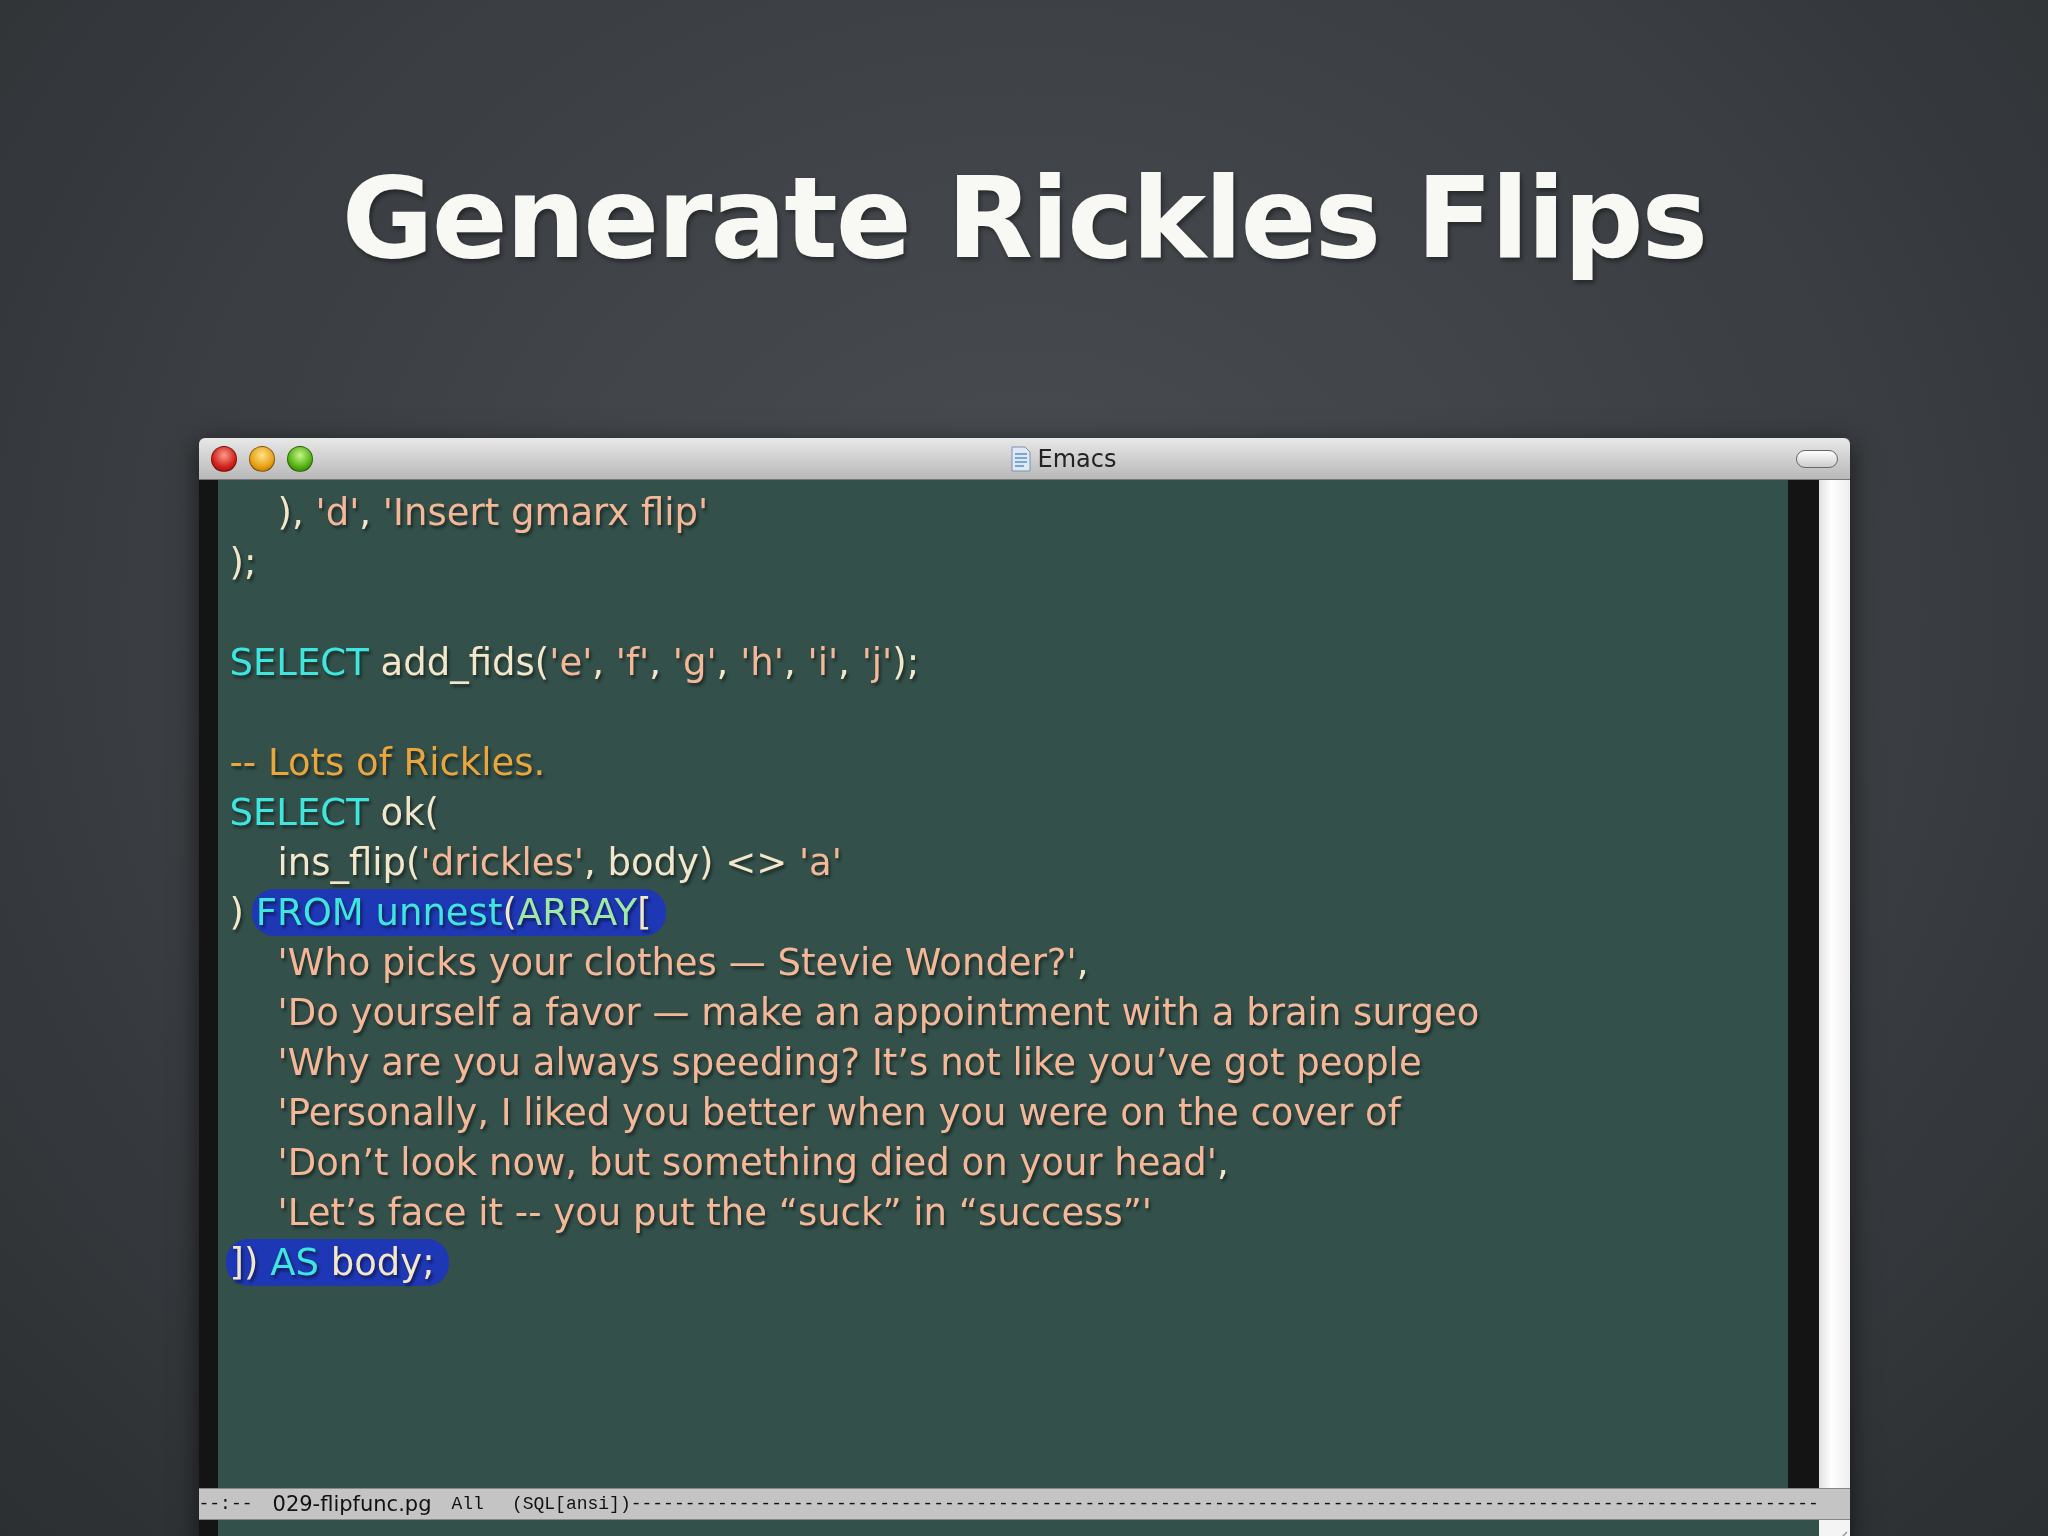 This screenshot has width=2048, height=1536. What do you see at coordinates (492, 513) in the screenshot?
I see `code-line: ), 'd', 'Insert gmarx flip'` at bounding box center [492, 513].